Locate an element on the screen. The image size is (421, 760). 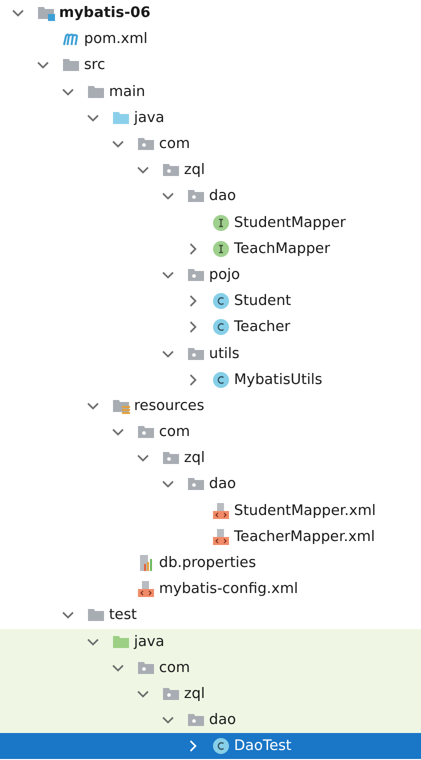
tree-row: DaoTest is located at coordinates (210, 746).